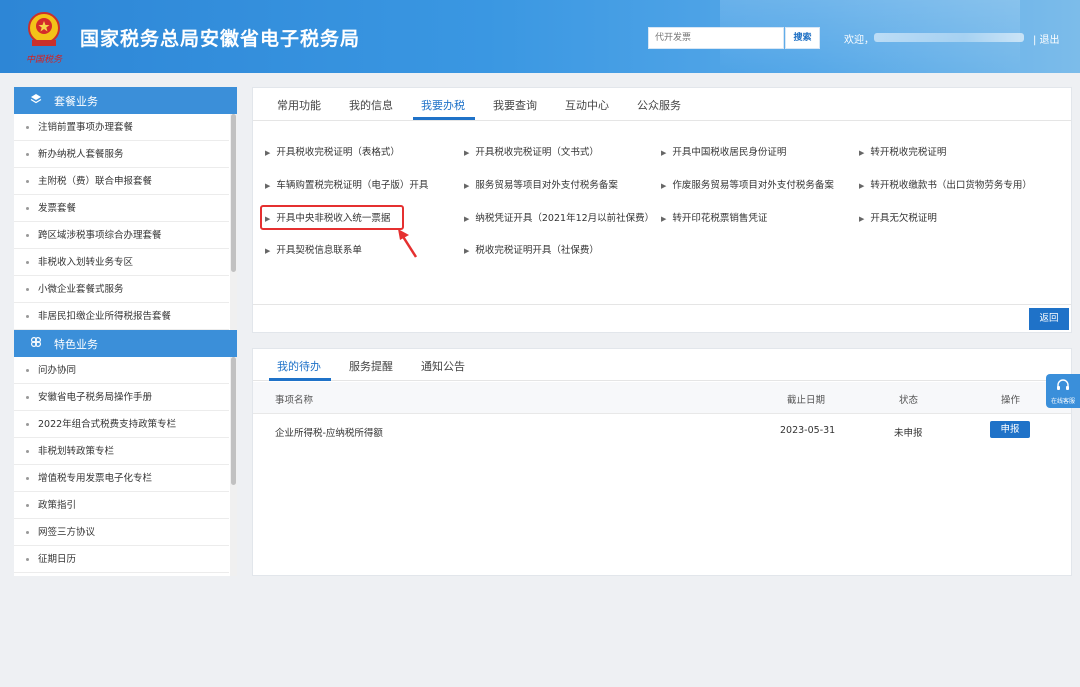  What do you see at coordinates (121, 478) in the screenshot?
I see `sidebar-item: 增值税专用发票电子化专栏` at bounding box center [121, 478].